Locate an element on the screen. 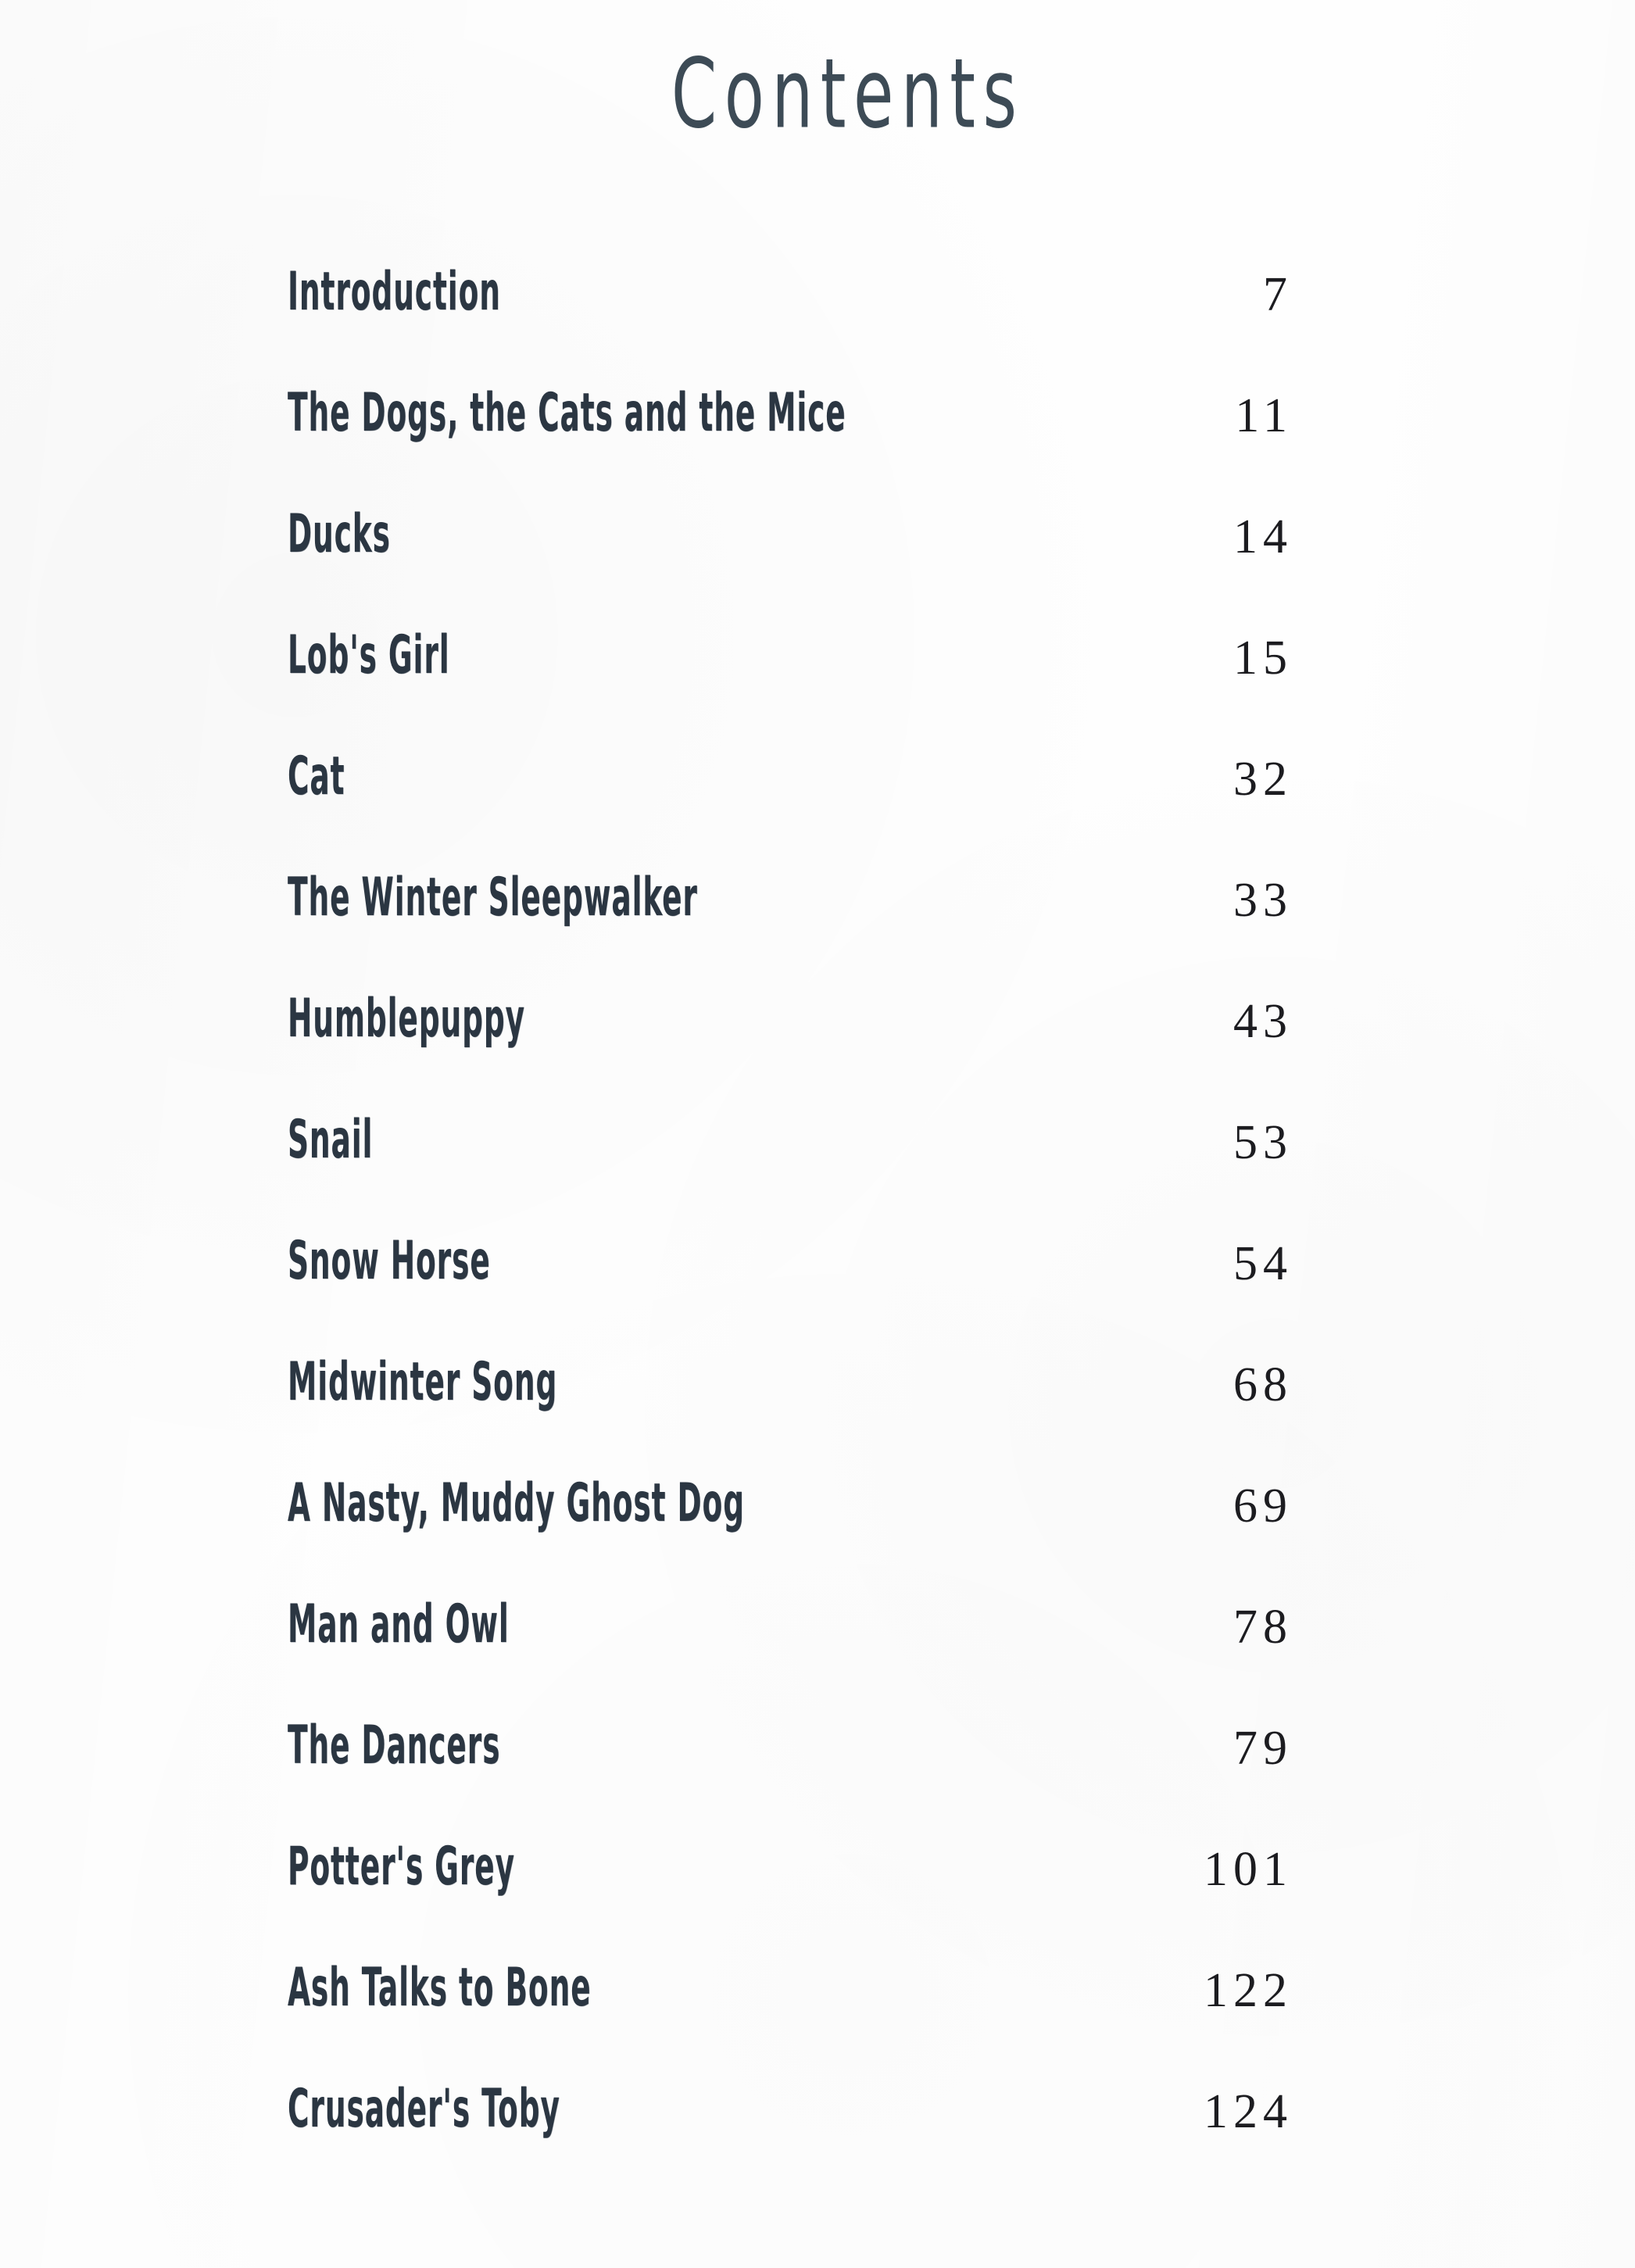 The image size is (1635, 2268). toc-entry-page-number: 78 is located at coordinates (1263, 1628).